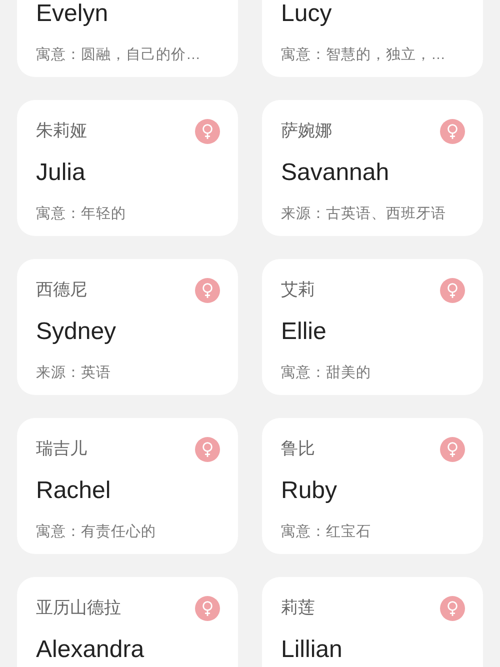 This screenshot has width=500, height=667. Describe the element at coordinates (81, 214) in the screenshot. I see `name-meaning: 寓意：年轻的` at that location.